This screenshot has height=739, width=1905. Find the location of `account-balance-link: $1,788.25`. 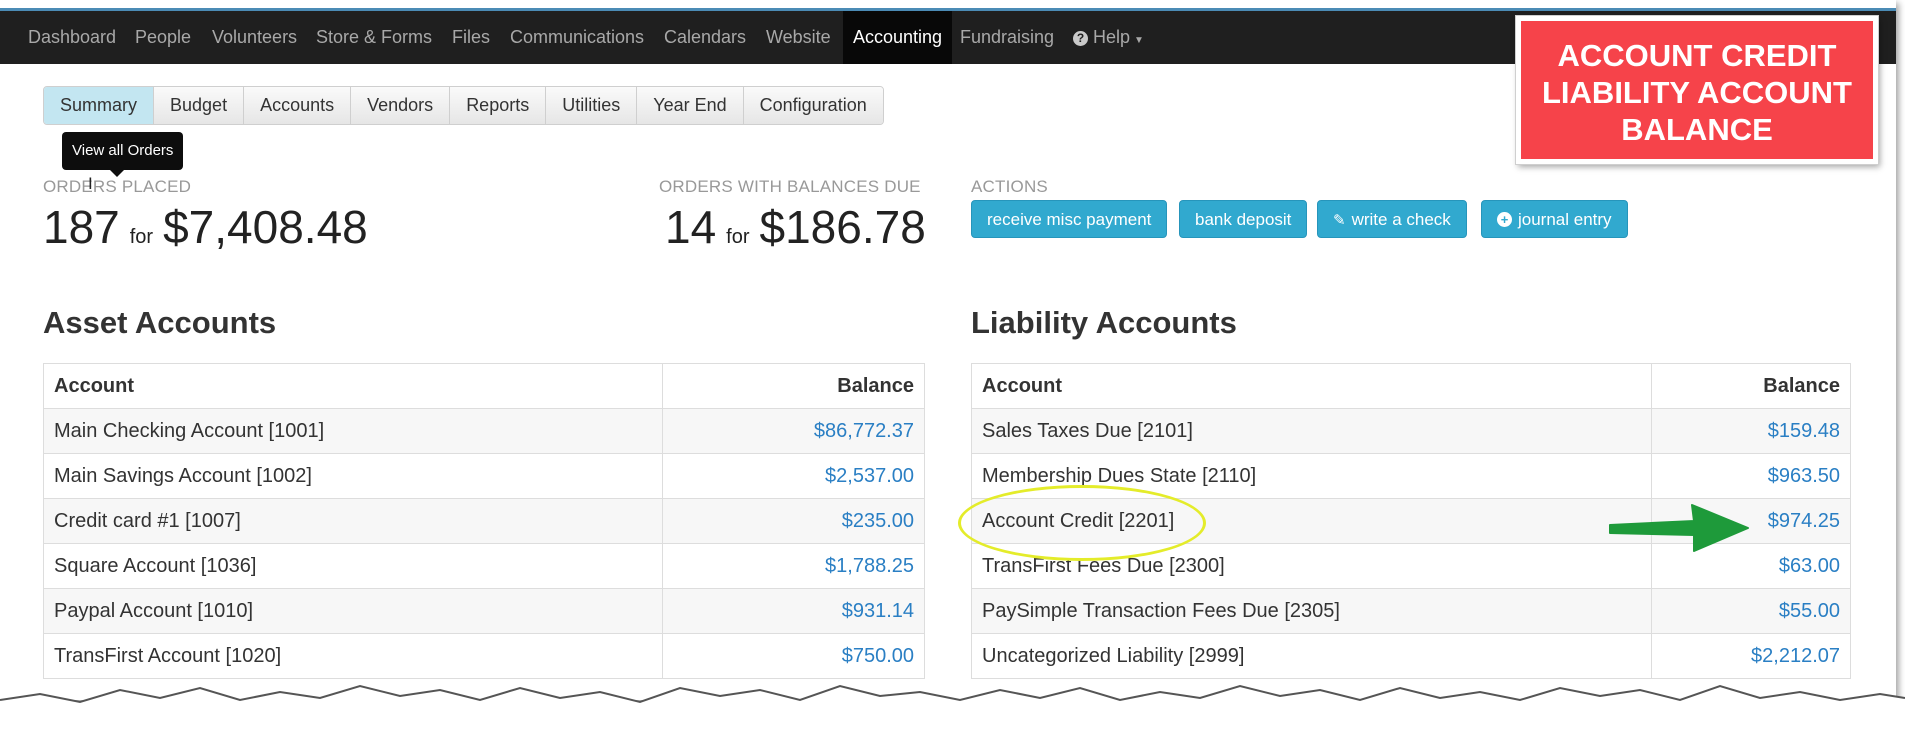

account-balance-link: $1,788.25 is located at coordinates (793, 566).